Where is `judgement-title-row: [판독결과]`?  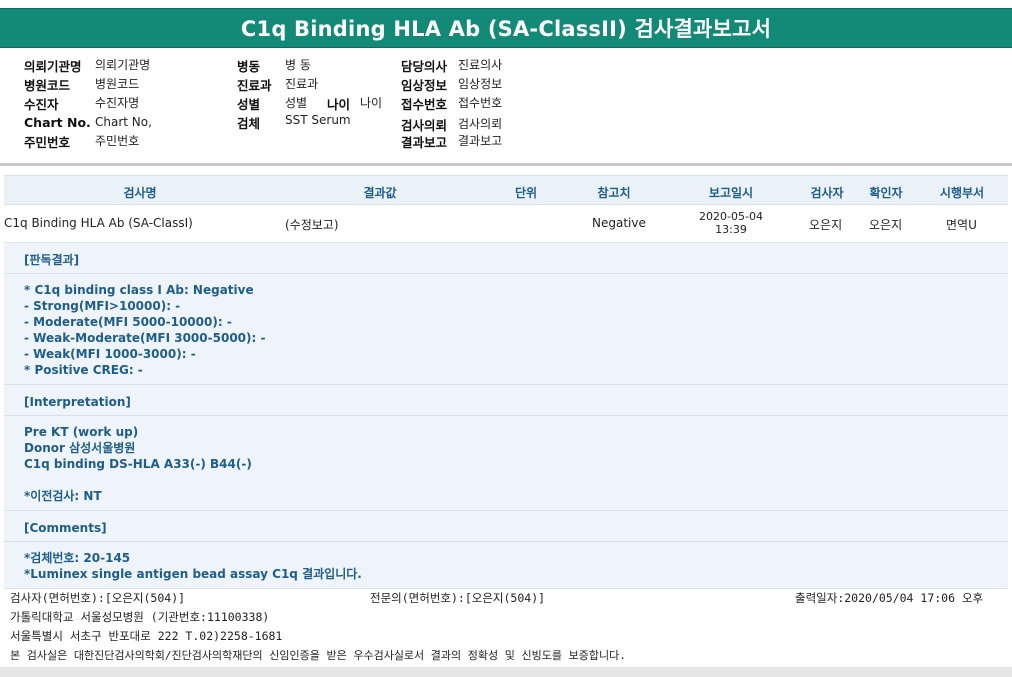 judgement-title-row: [판독결과] is located at coordinates (506, 258).